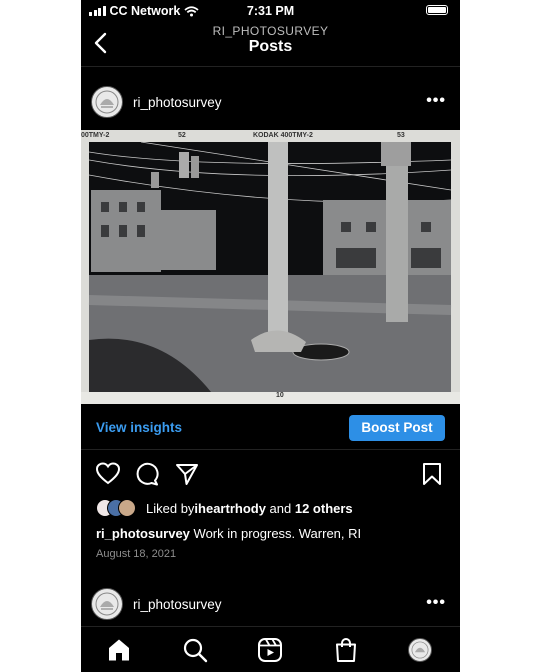  What do you see at coordinates (147, 474) in the screenshot?
I see `comment-icon` at bounding box center [147, 474].